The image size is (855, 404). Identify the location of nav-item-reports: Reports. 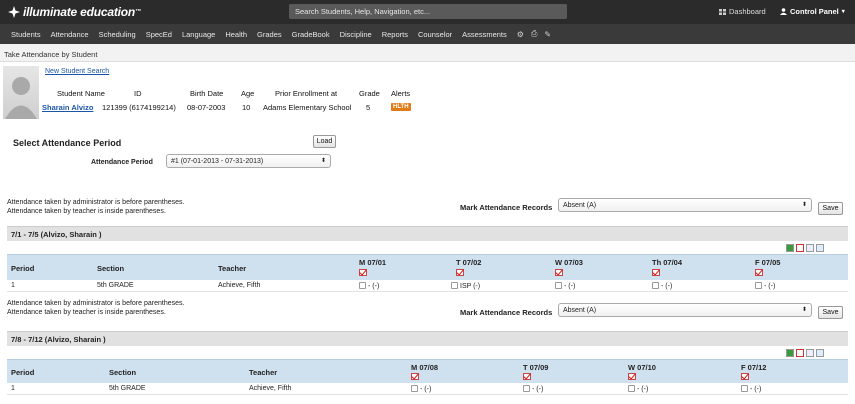
(395, 34).